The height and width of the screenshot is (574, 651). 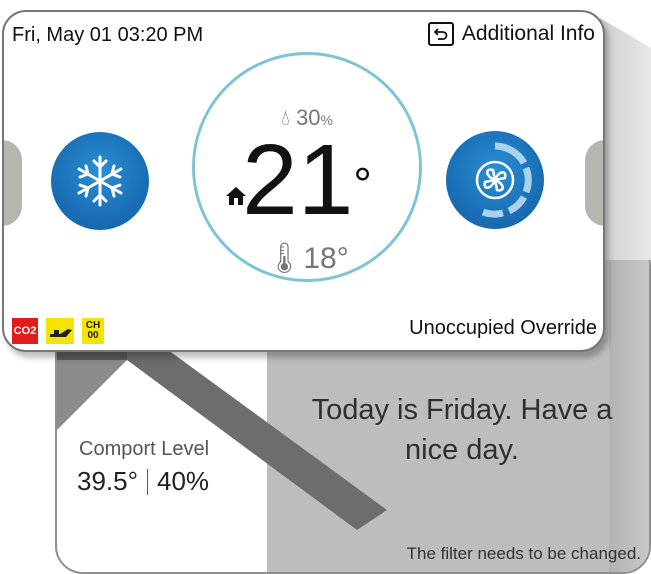 I want to click on ch-status-icon: CH 00, so click(x=93, y=331).